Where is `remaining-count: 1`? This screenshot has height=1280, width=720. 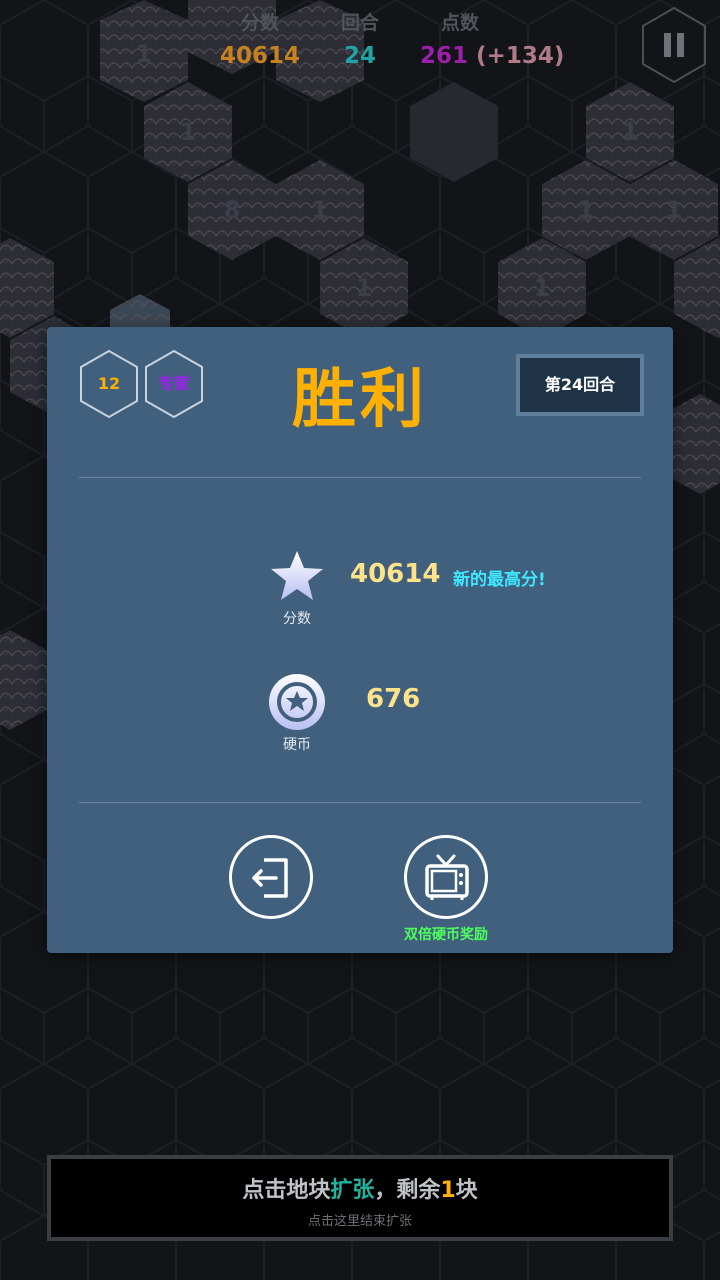
remaining-count: 1 is located at coordinates (448, 1190).